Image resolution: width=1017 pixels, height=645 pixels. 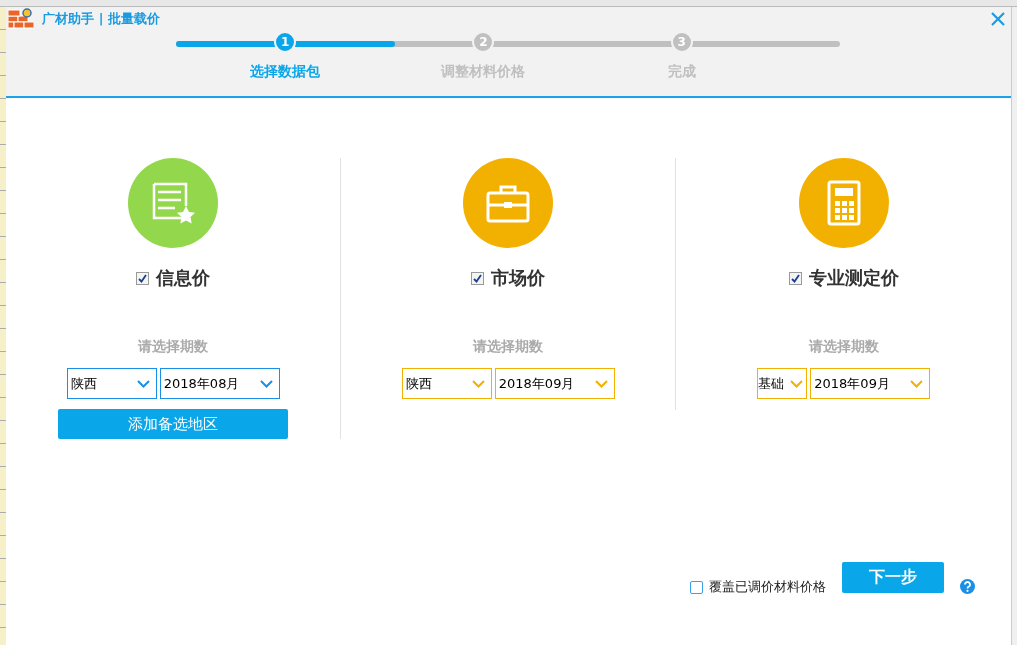 What do you see at coordinates (681, 42) in the screenshot?
I see `step-number: 3` at bounding box center [681, 42].